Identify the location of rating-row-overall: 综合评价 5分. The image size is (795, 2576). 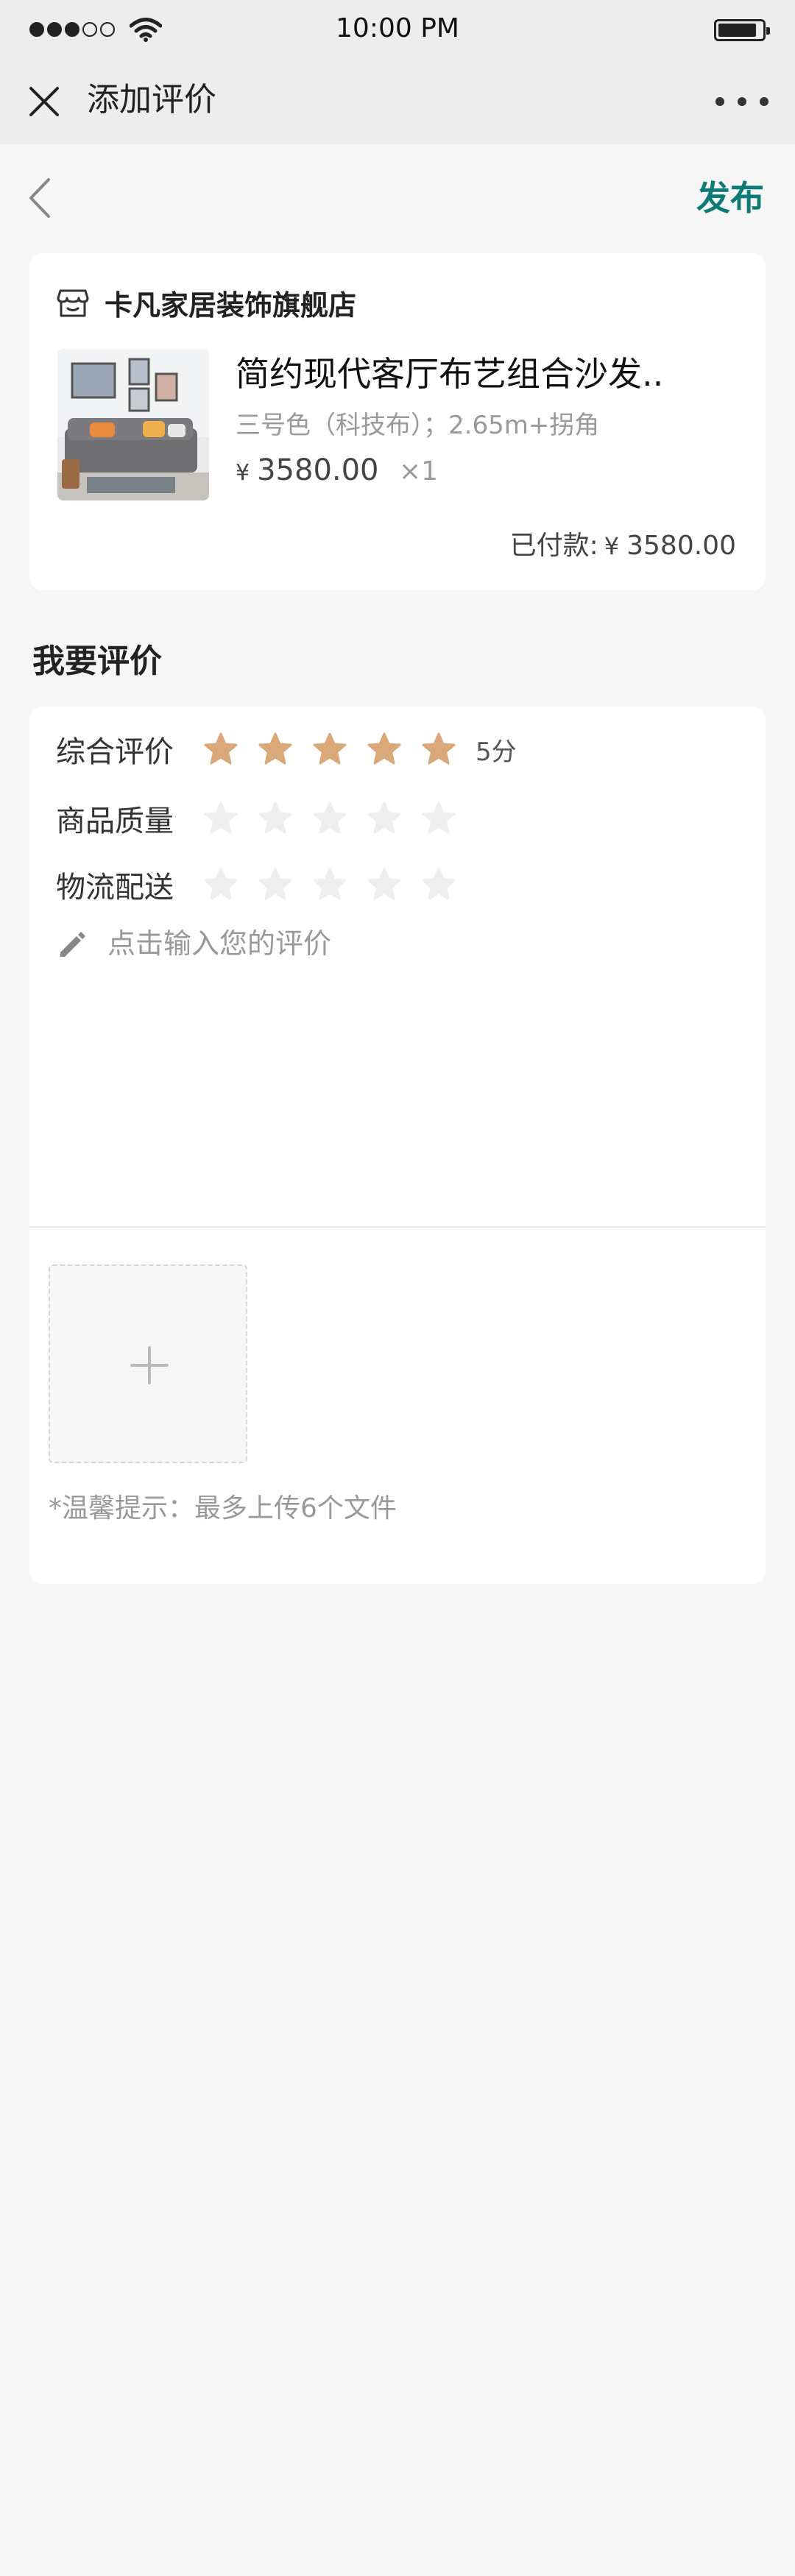
(286, 749).